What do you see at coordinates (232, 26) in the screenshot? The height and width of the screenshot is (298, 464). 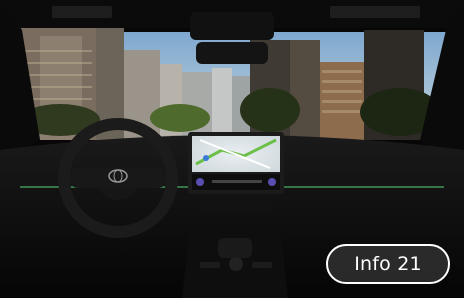 I see `rearview-mirror` at bounding box center [232, 26].